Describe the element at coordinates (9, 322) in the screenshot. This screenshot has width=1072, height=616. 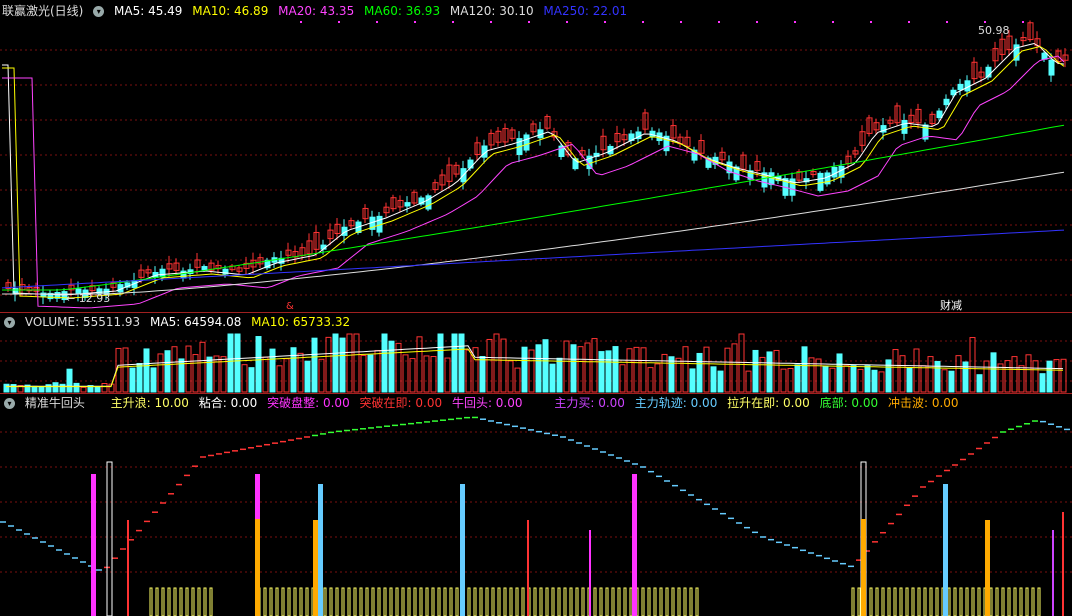
I see `volume-collapse-icon: ▾` at that location.